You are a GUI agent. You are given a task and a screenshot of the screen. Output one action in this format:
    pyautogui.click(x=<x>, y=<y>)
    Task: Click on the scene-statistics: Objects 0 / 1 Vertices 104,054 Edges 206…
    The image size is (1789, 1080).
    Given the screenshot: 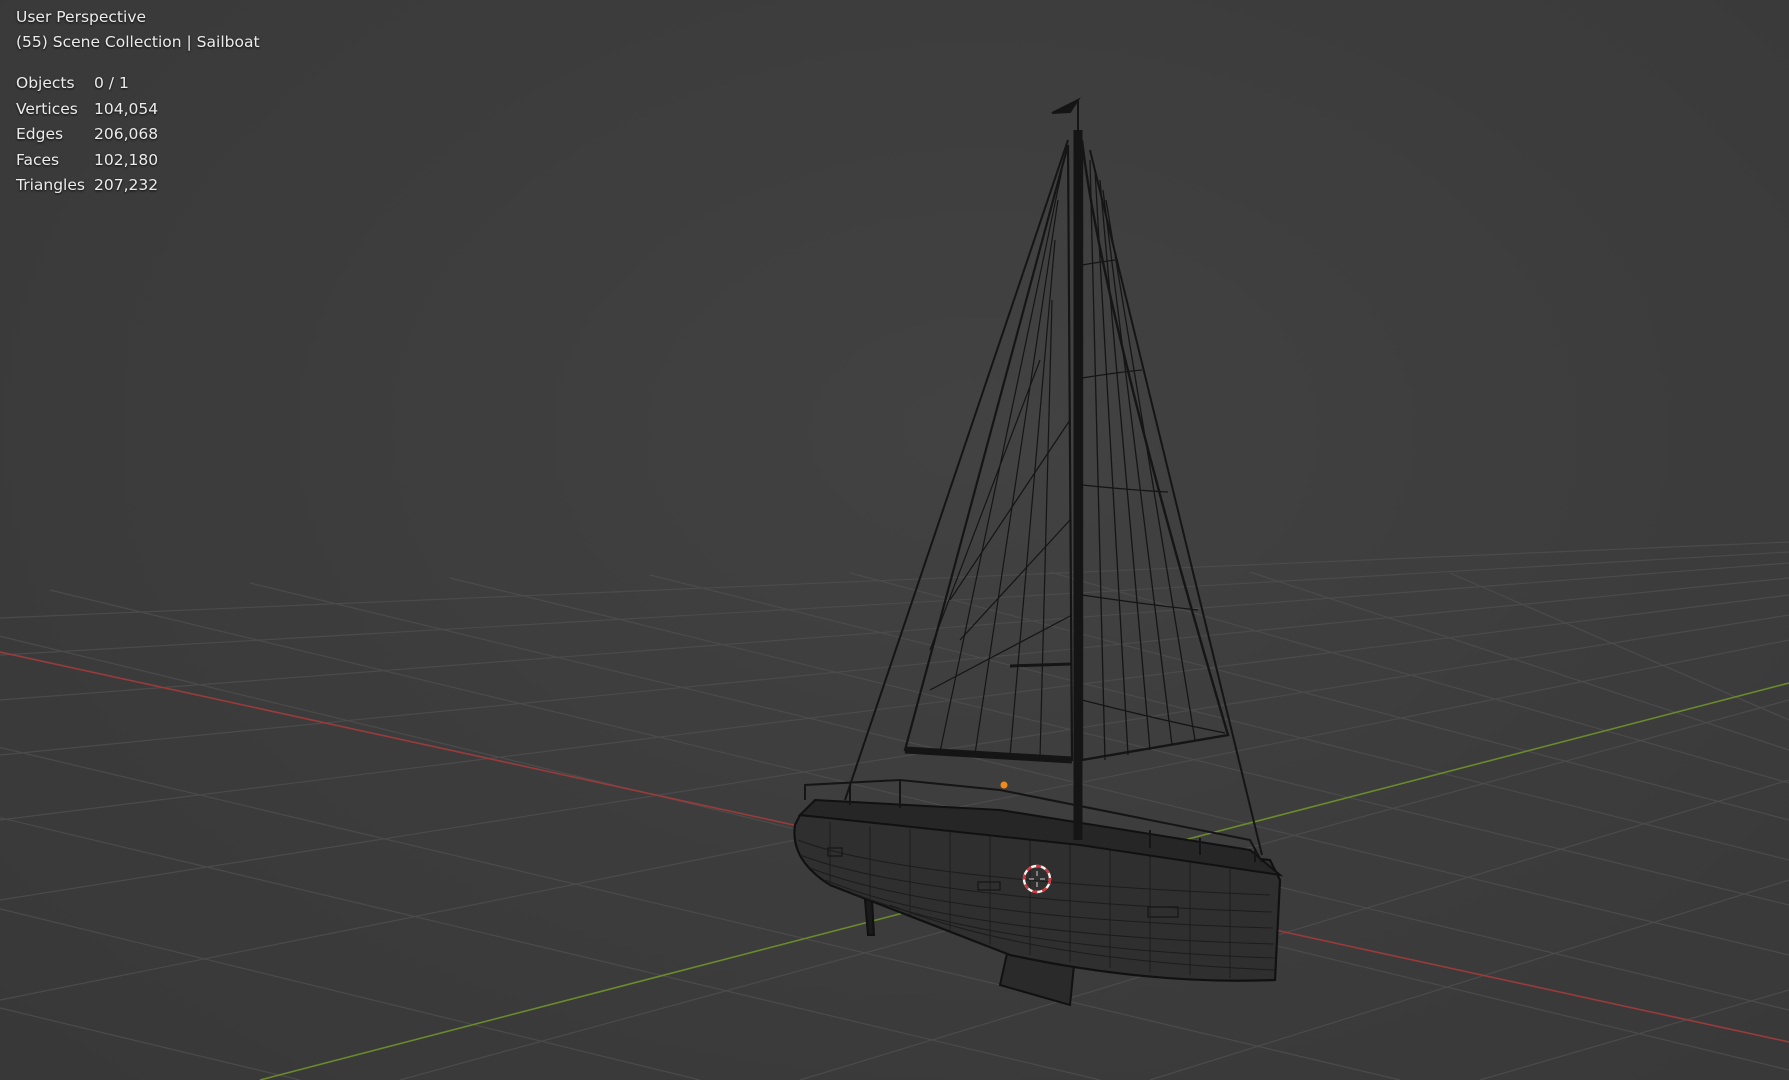 What is the action you would take?
    pyautogui.click(x=138, y=135)
    